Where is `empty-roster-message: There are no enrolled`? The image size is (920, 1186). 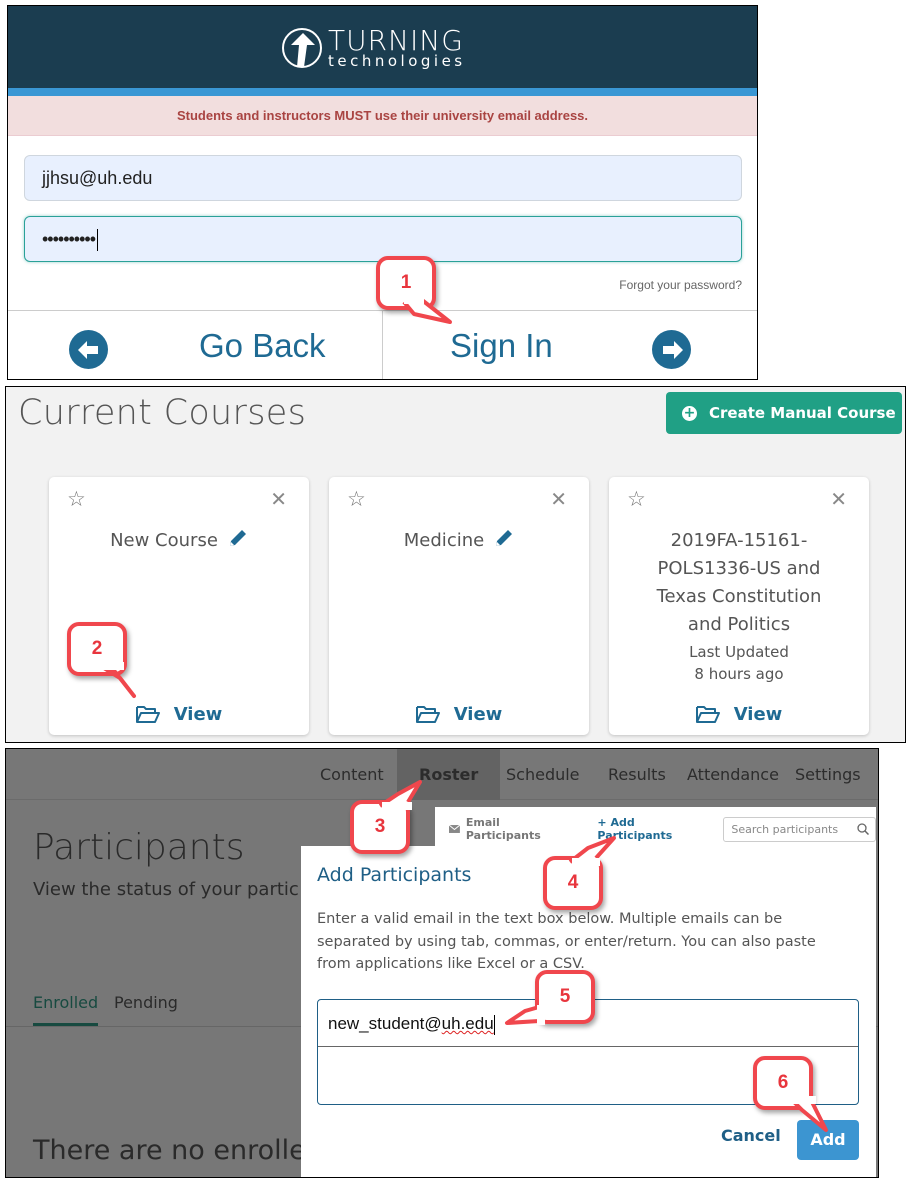 empty-roster-message: There are no enrolled is located at coordinates (178, 1150).